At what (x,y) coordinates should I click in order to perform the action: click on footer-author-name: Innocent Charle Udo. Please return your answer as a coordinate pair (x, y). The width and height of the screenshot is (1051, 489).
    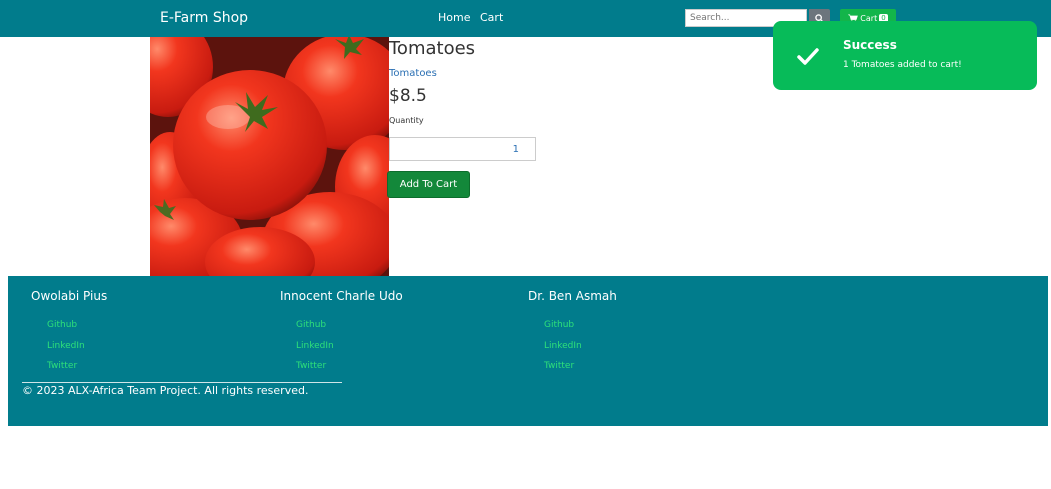
    Looking at the image, I should click on (341, 296).